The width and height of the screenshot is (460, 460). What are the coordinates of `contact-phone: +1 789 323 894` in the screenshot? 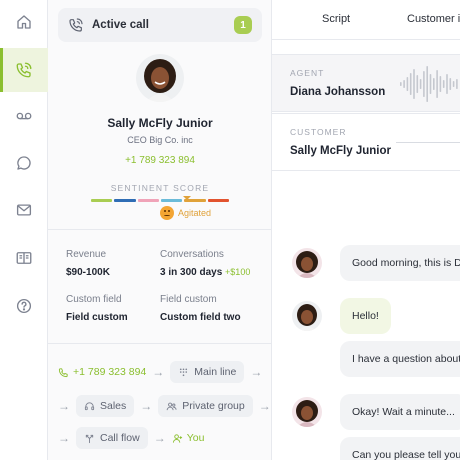 It's located at (160, 160).